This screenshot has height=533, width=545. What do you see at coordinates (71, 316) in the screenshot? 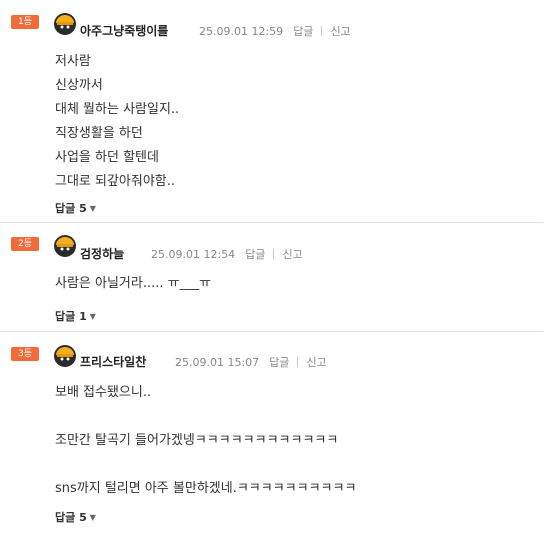
I see `replies-count-label: 답글 1` at bounding box center [71, 316].